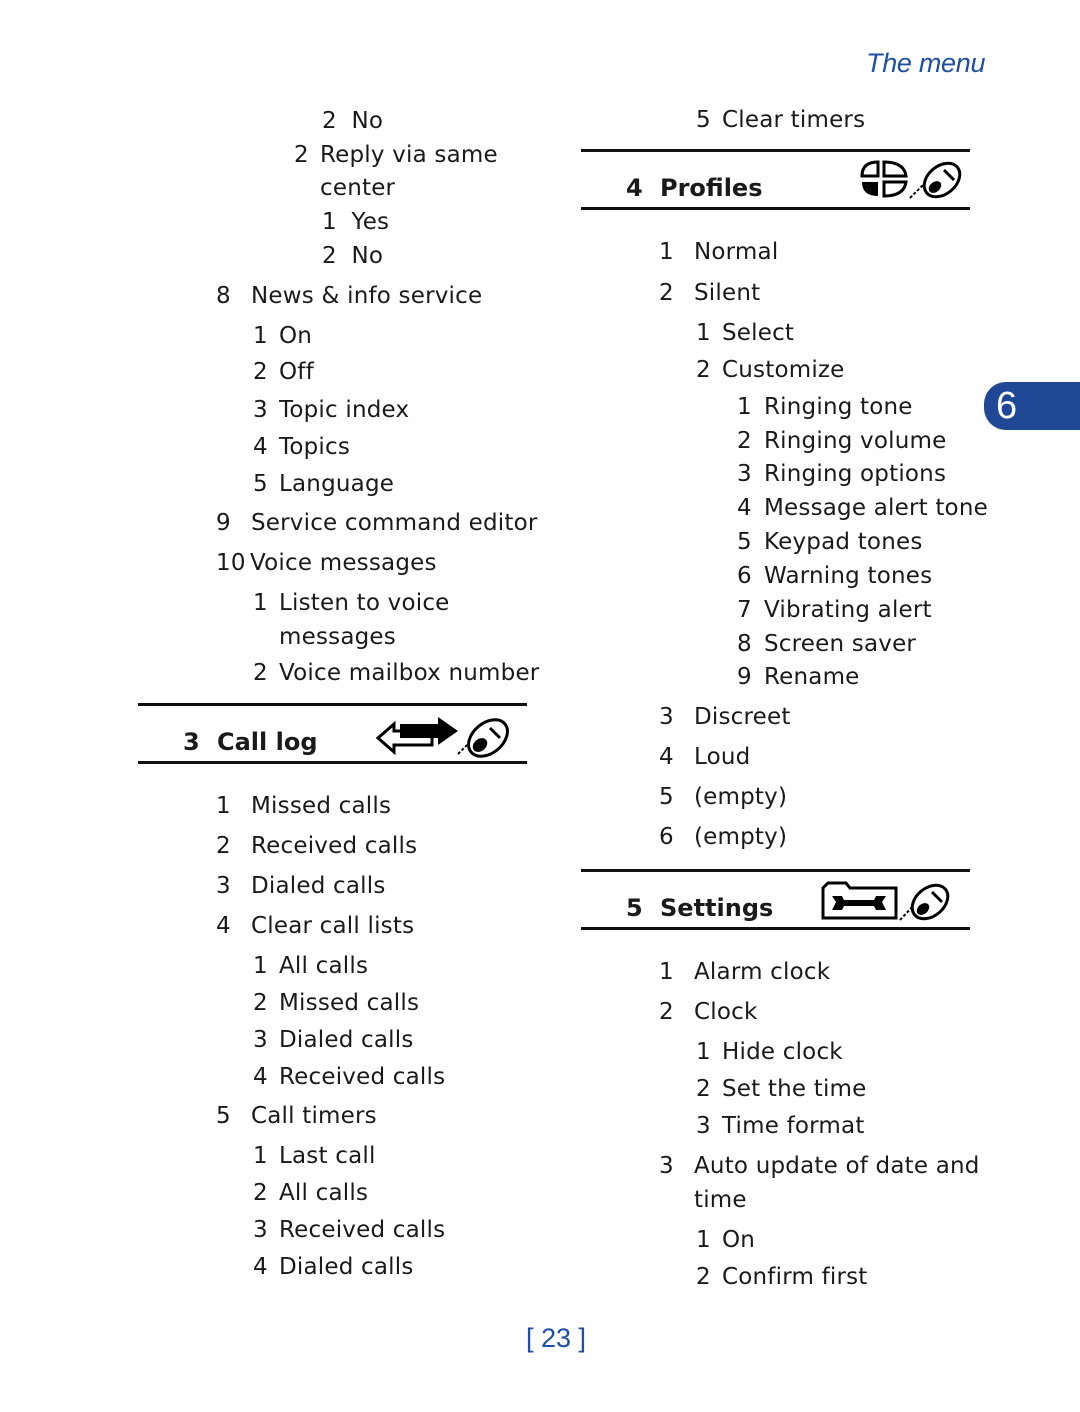  What do you see at coordinates (311, 1193) in the screenshot?
I see `menu-line: 2 All calls` at bounding box center [311, 1193].